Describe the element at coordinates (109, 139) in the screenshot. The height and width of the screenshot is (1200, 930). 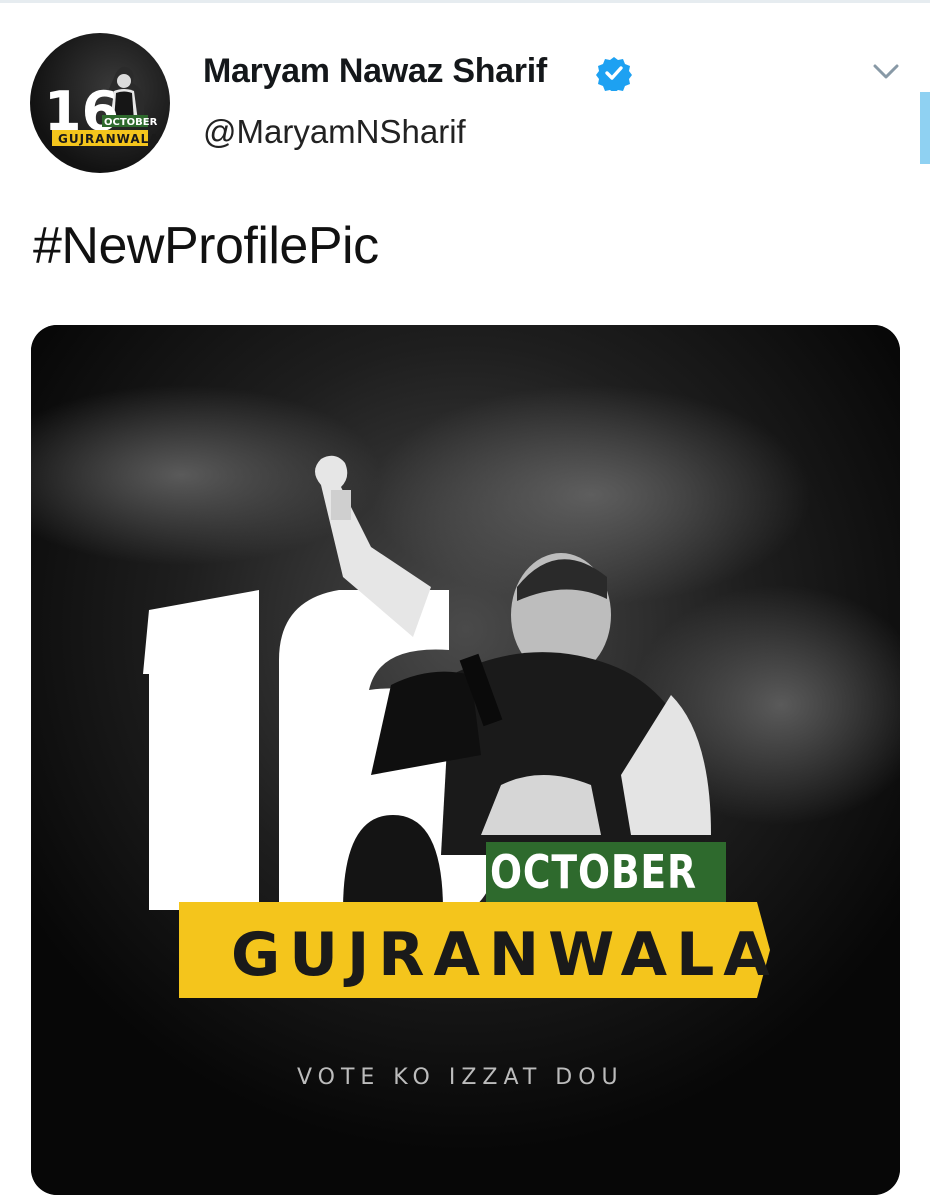
I see `avatar-city-text: GUJRANWALA` at that location.